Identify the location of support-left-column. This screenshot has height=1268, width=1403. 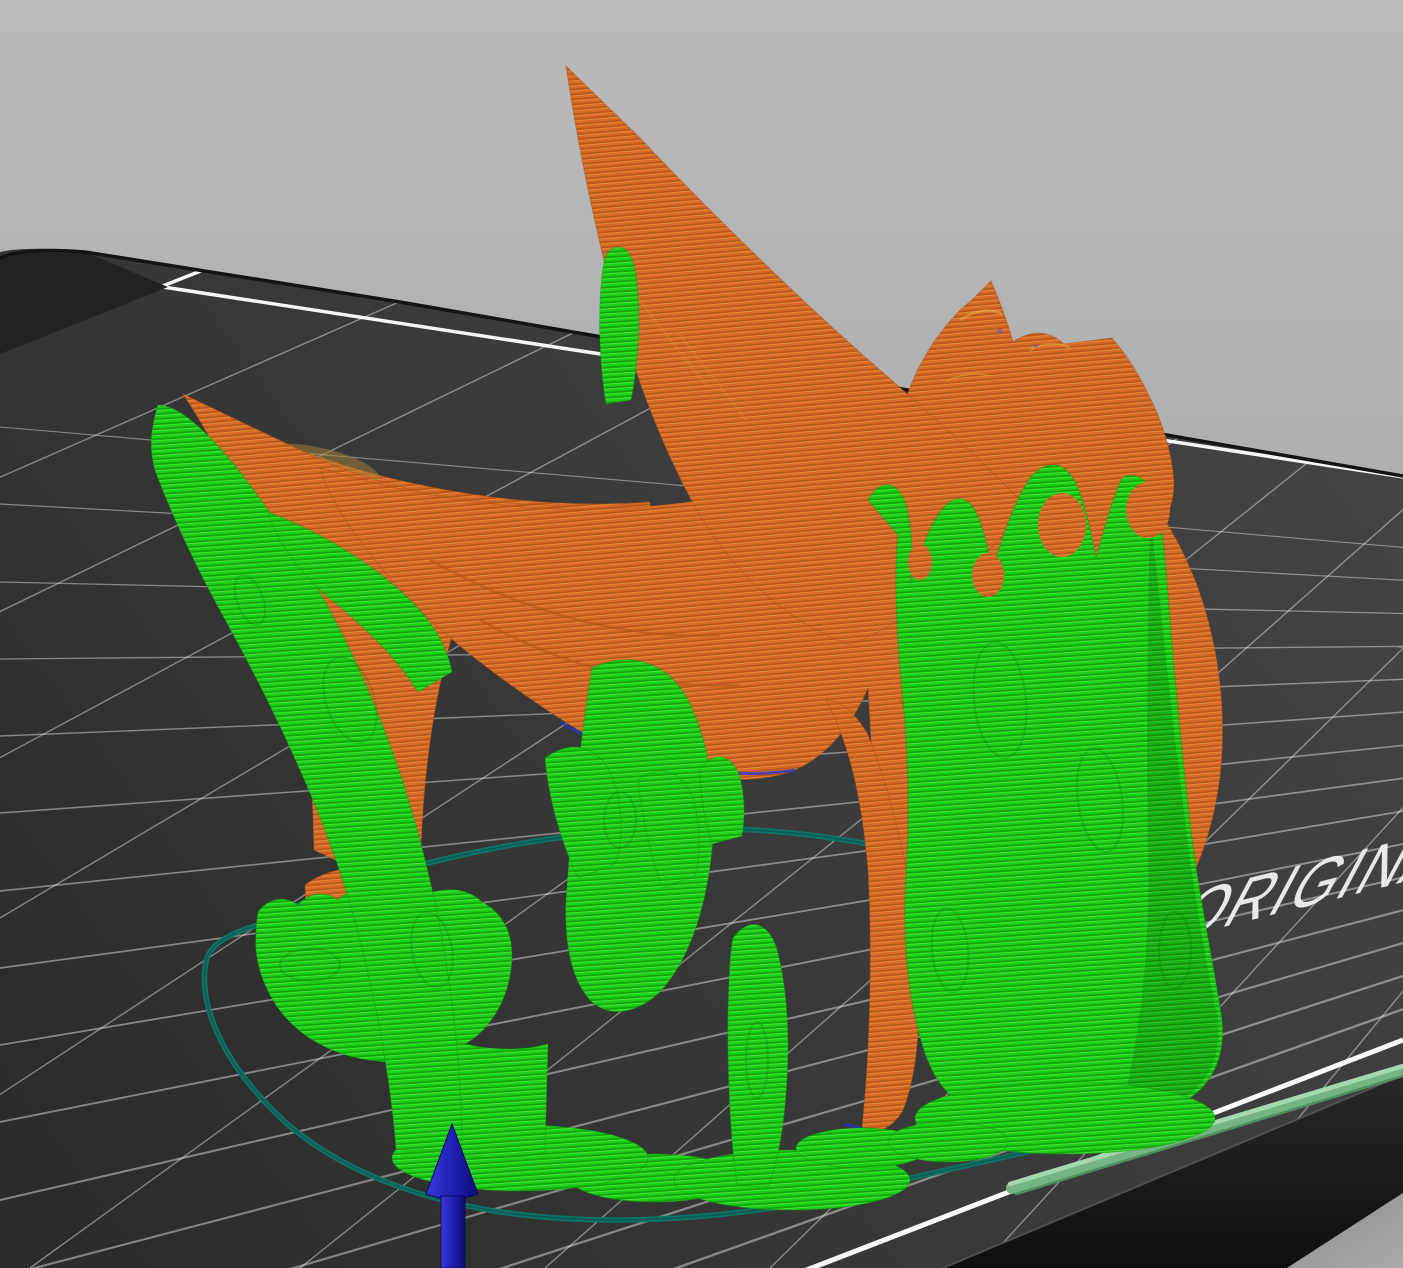
(500, 1099).